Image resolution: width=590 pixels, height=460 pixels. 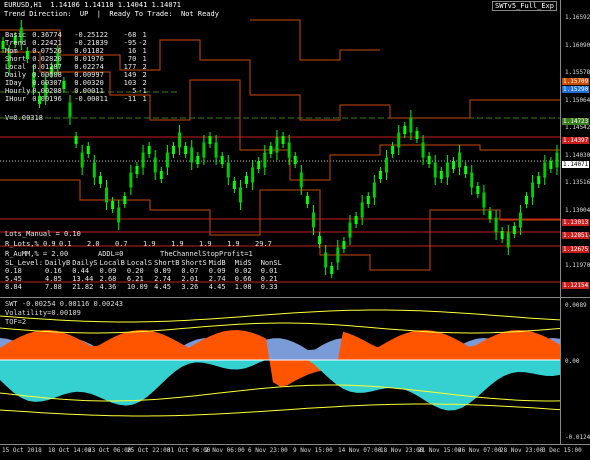 I want to click on price-level-tag: 1.12851, so click(x=576, y=235).